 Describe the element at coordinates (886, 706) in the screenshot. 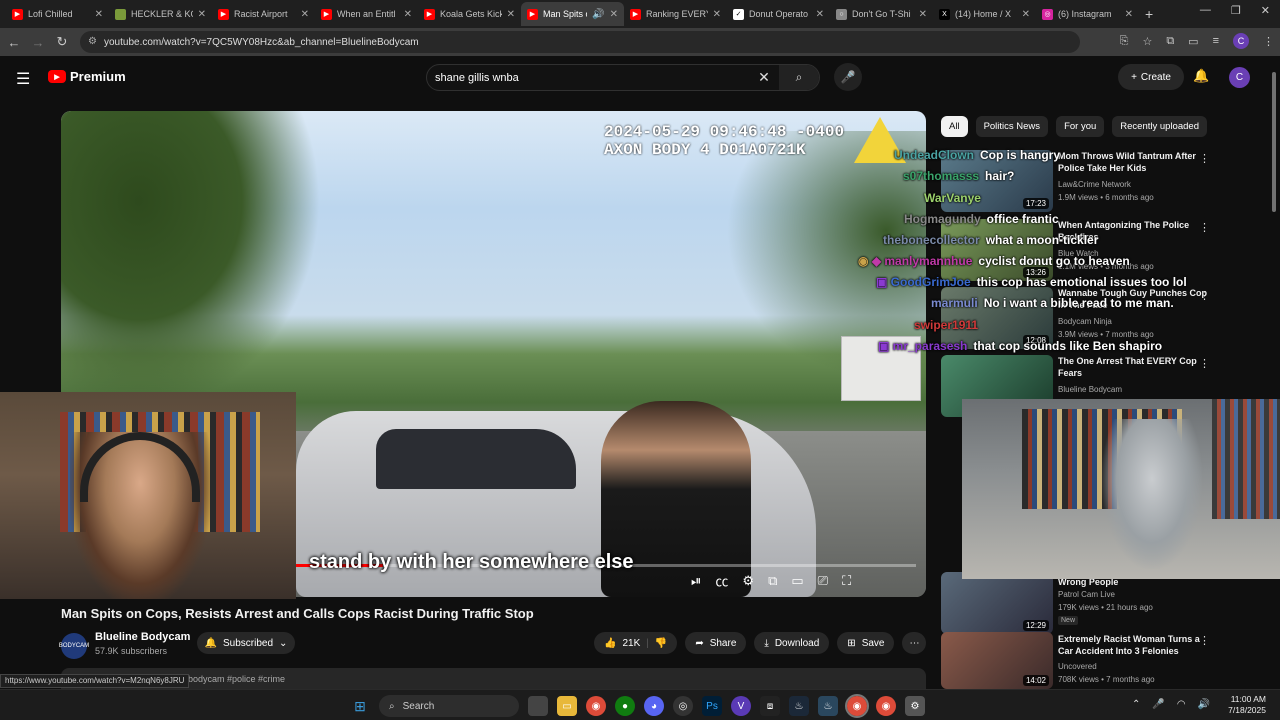

I see `chrome-alt-icon: ◉` at that location.